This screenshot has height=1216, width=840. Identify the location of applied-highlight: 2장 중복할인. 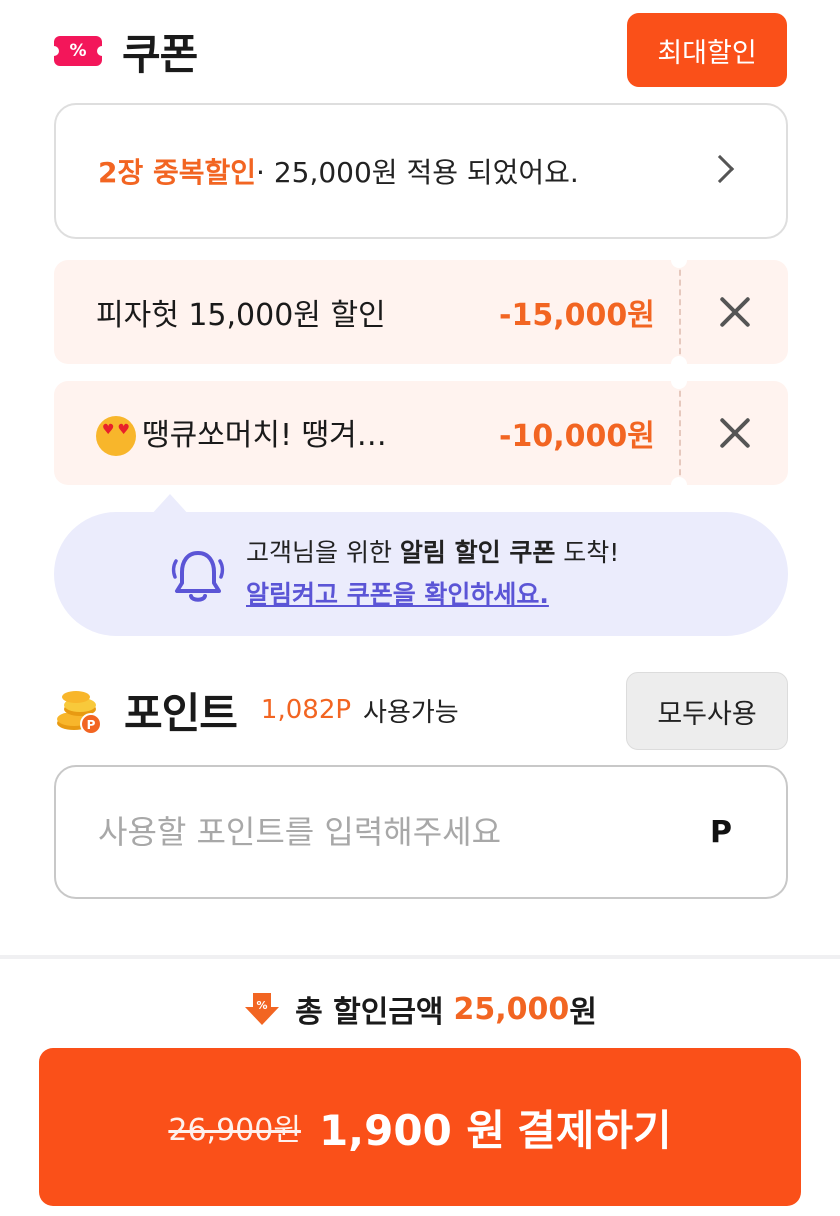
(177, 172).